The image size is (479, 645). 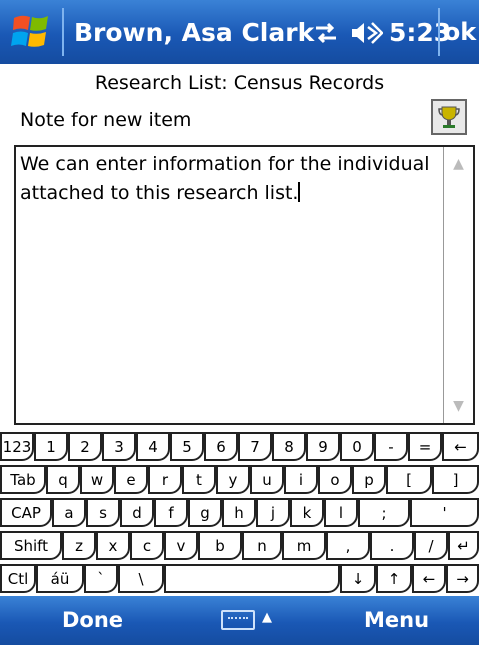 I want to click on key-quote: ', so click(x=444, y=512).